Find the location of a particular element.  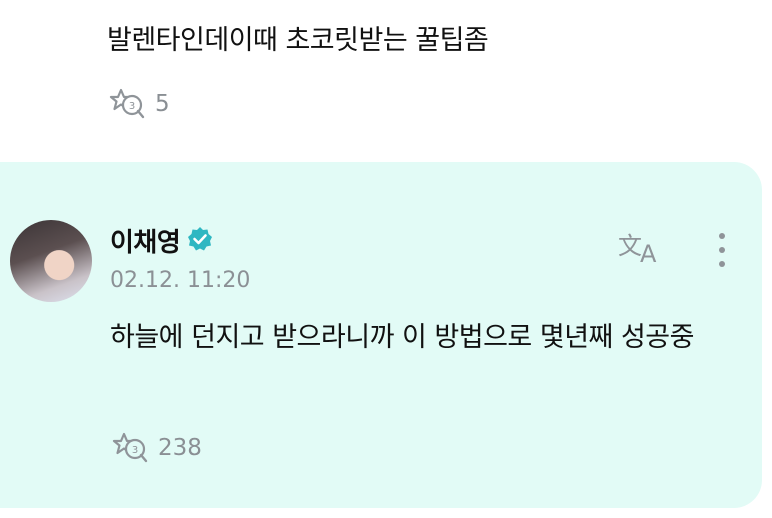

translate-button: 文 A is located at coordinates (642, 248).